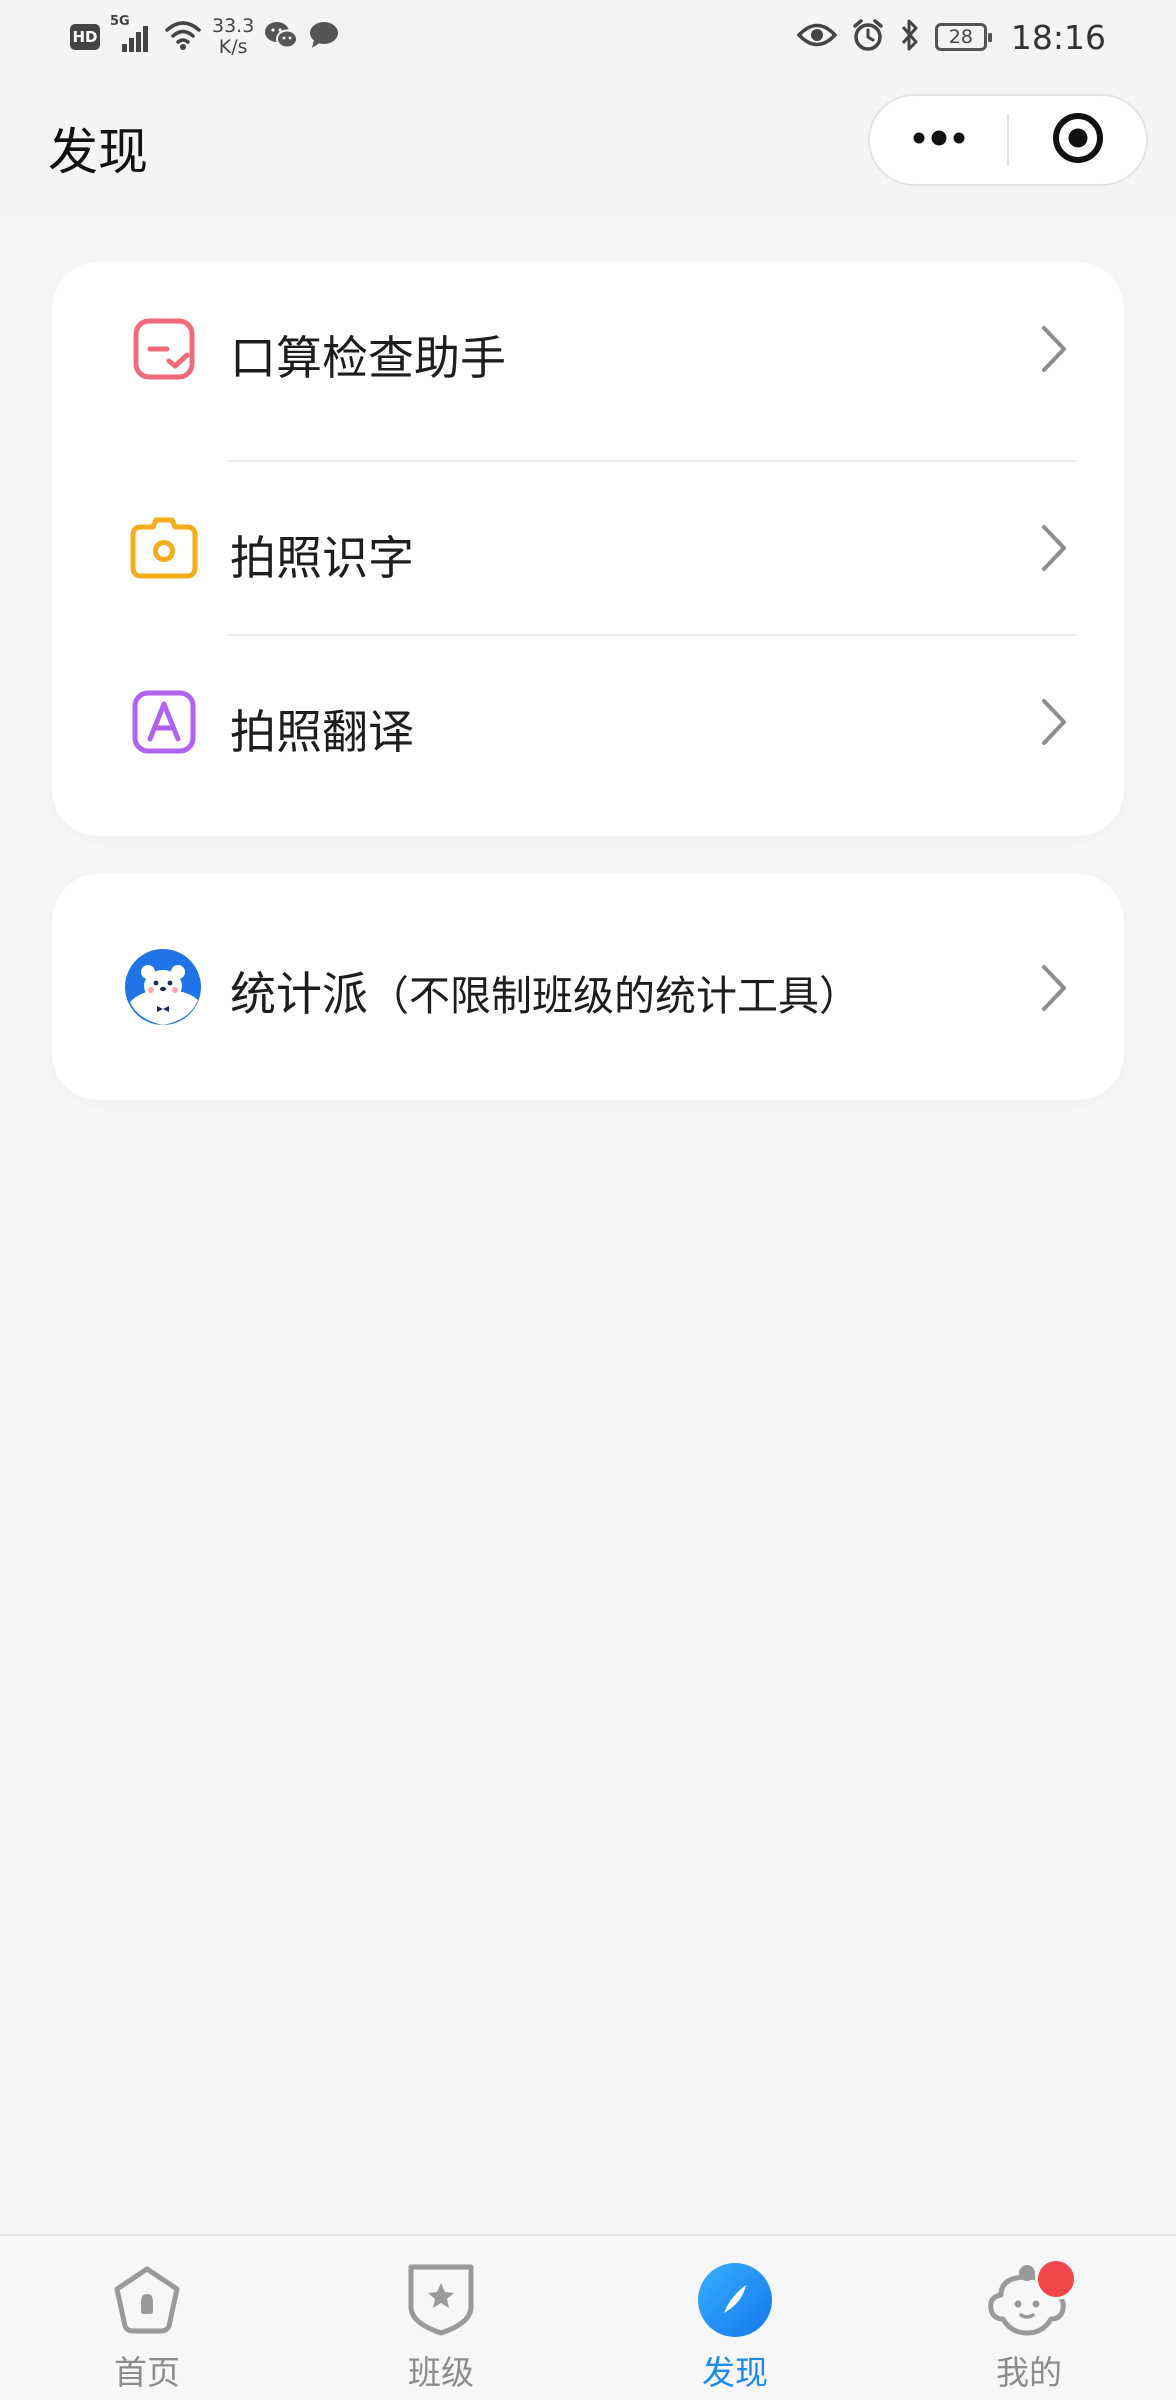  I want to click on close-target-icon, so click(1078, 140).